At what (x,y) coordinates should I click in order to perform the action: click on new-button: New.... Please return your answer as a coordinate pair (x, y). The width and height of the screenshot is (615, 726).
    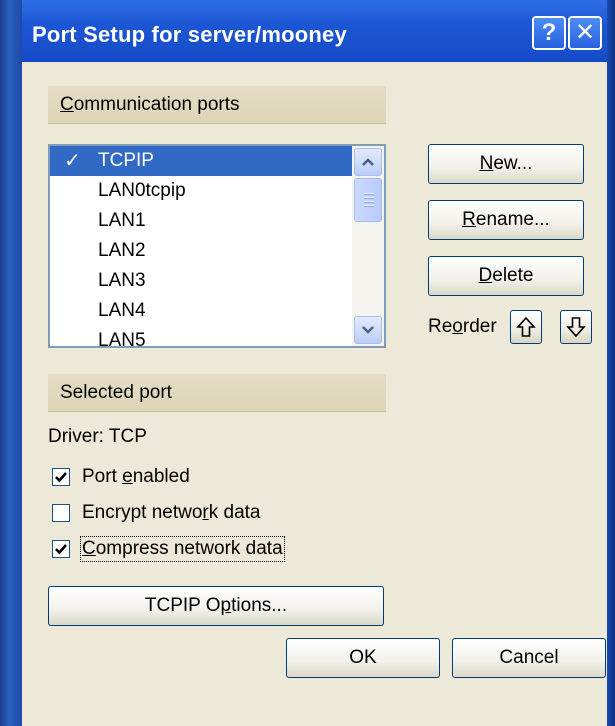
    Looking at the image, I should click on (506, 164).